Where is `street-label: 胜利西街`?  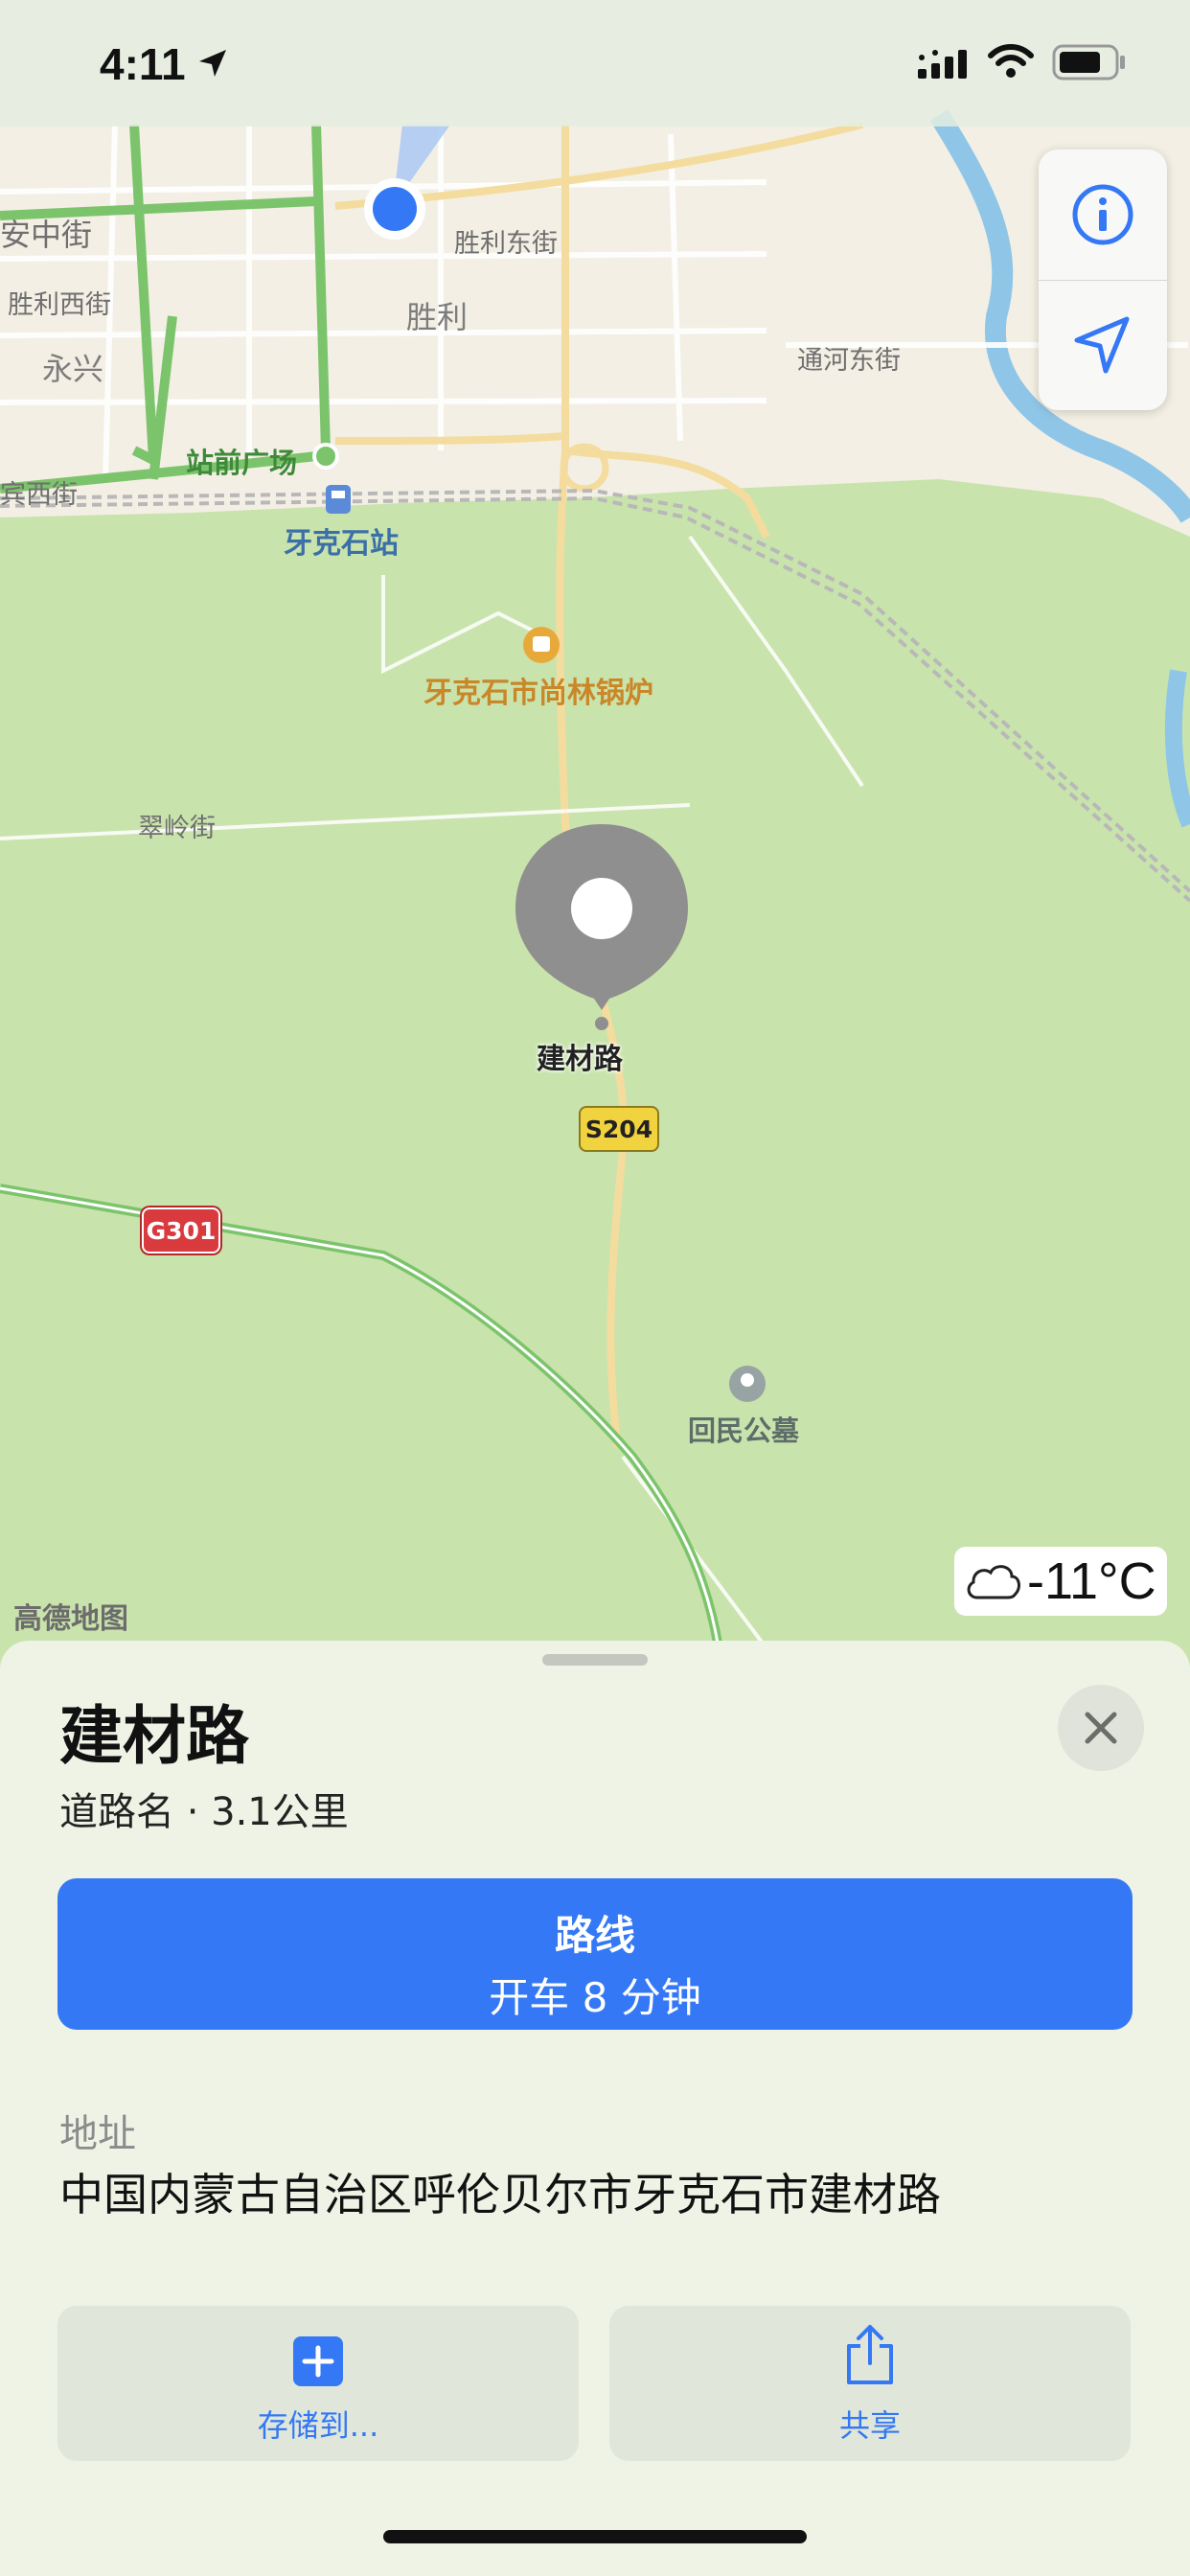 street-label: 胜利西街 is located at coordinates (60, 305).